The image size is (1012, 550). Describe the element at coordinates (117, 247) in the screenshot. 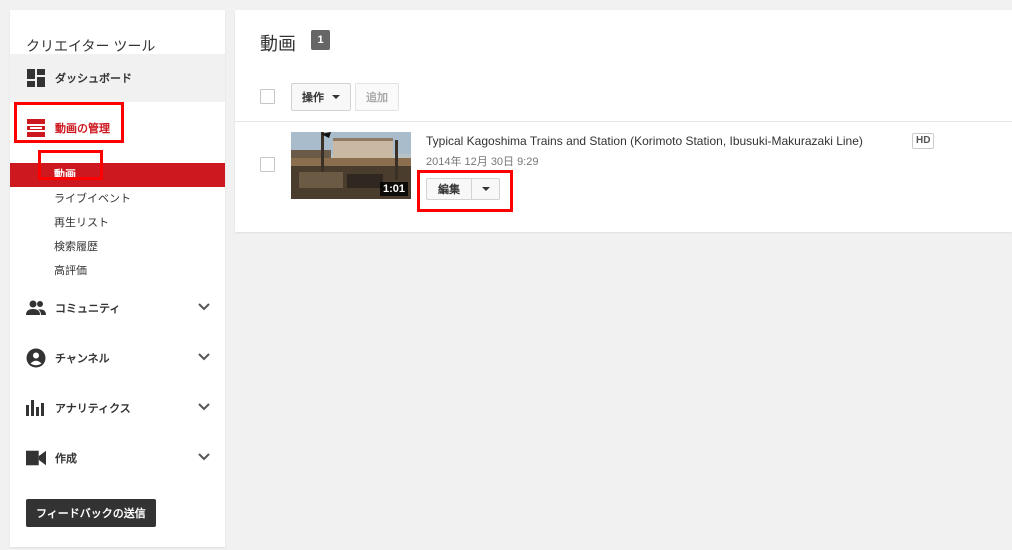

I see `submenu-search-history: 検索履歴` at that location.